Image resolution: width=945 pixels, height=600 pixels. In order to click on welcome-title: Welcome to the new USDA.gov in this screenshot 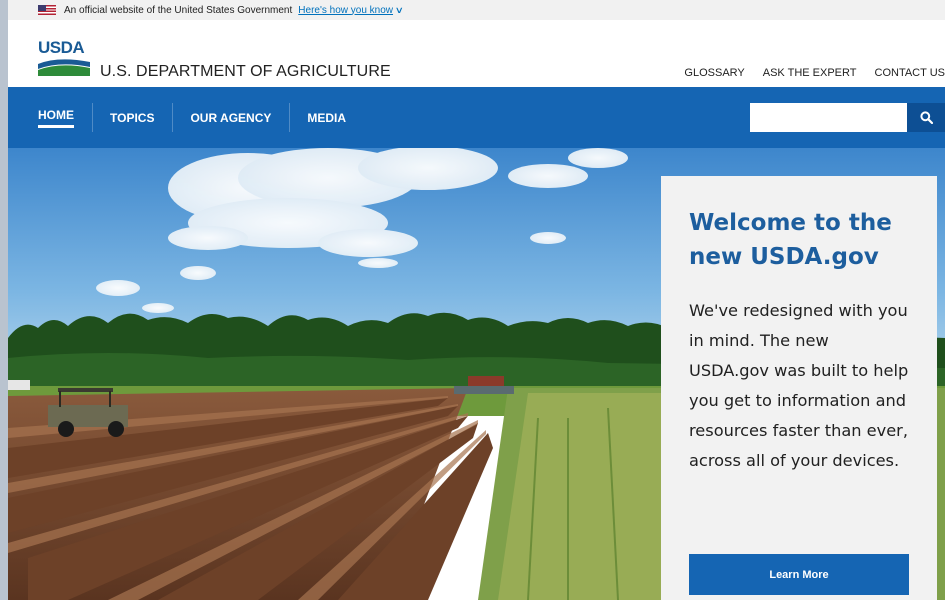, I will do `click(790, 240)`.